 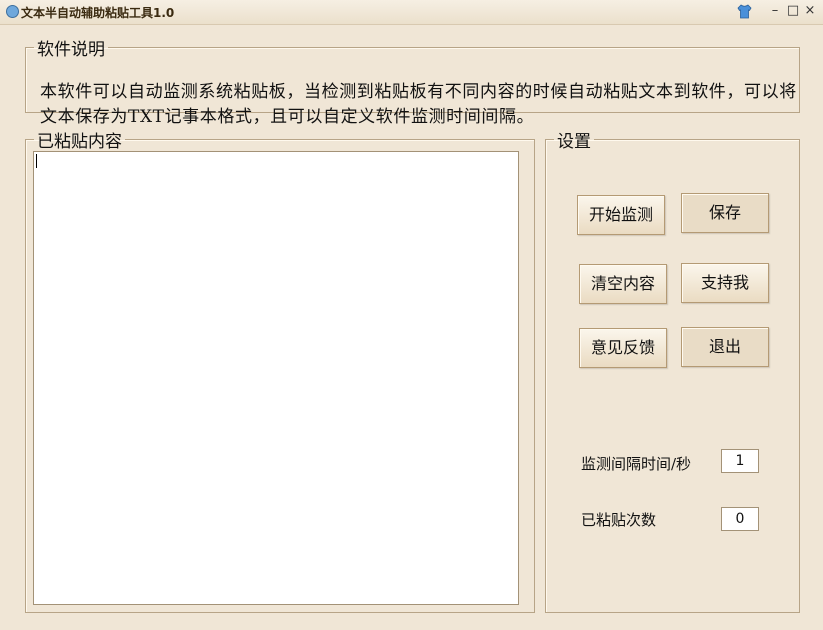 I want to click on title-bar: 文本半自动辅助粘贴工具1.0 – □ ×, so click(x=411, y=12).